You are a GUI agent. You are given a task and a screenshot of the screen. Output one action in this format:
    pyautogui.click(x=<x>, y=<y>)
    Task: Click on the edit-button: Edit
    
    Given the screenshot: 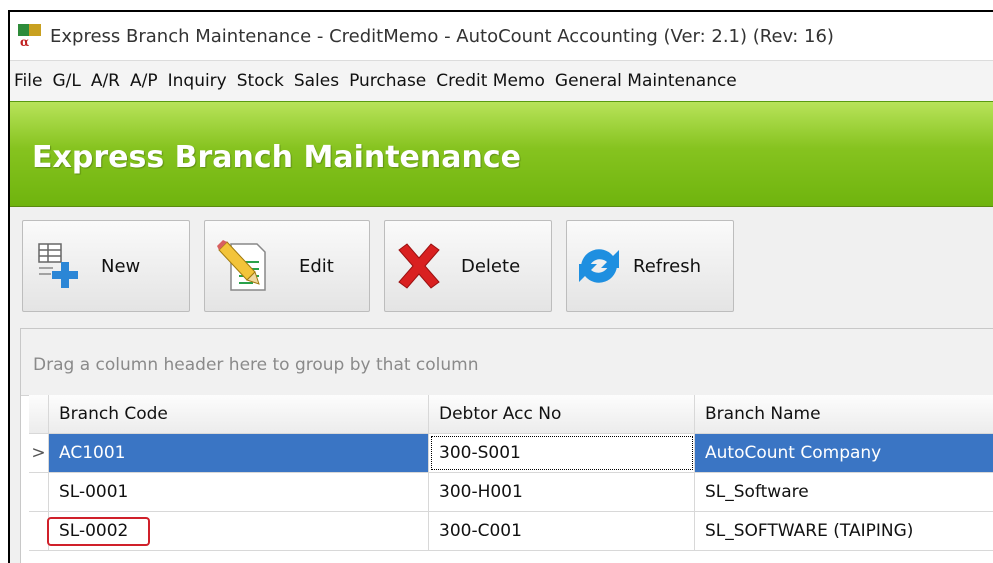 What is the action you would take?
    pyautogui.click(x=287, y=266)
    